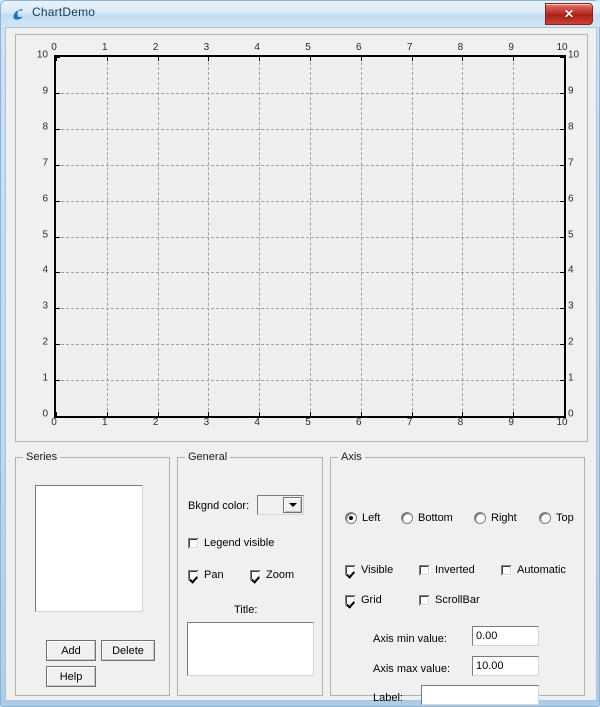  What do you see at coordinates (351, 457) in the screenshot?
I see `axis-group-title: Axis` at bounding box center [351, 457].